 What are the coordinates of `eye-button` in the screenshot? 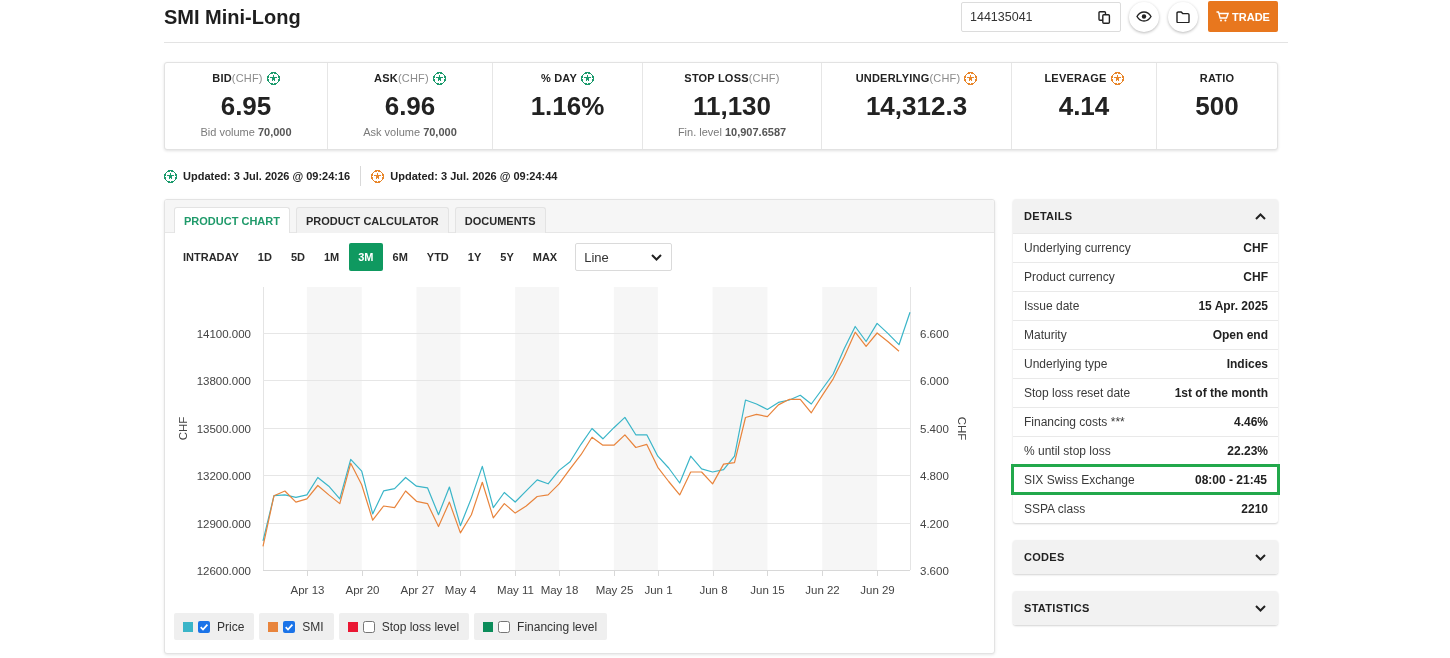 It's located at (1144, 16).